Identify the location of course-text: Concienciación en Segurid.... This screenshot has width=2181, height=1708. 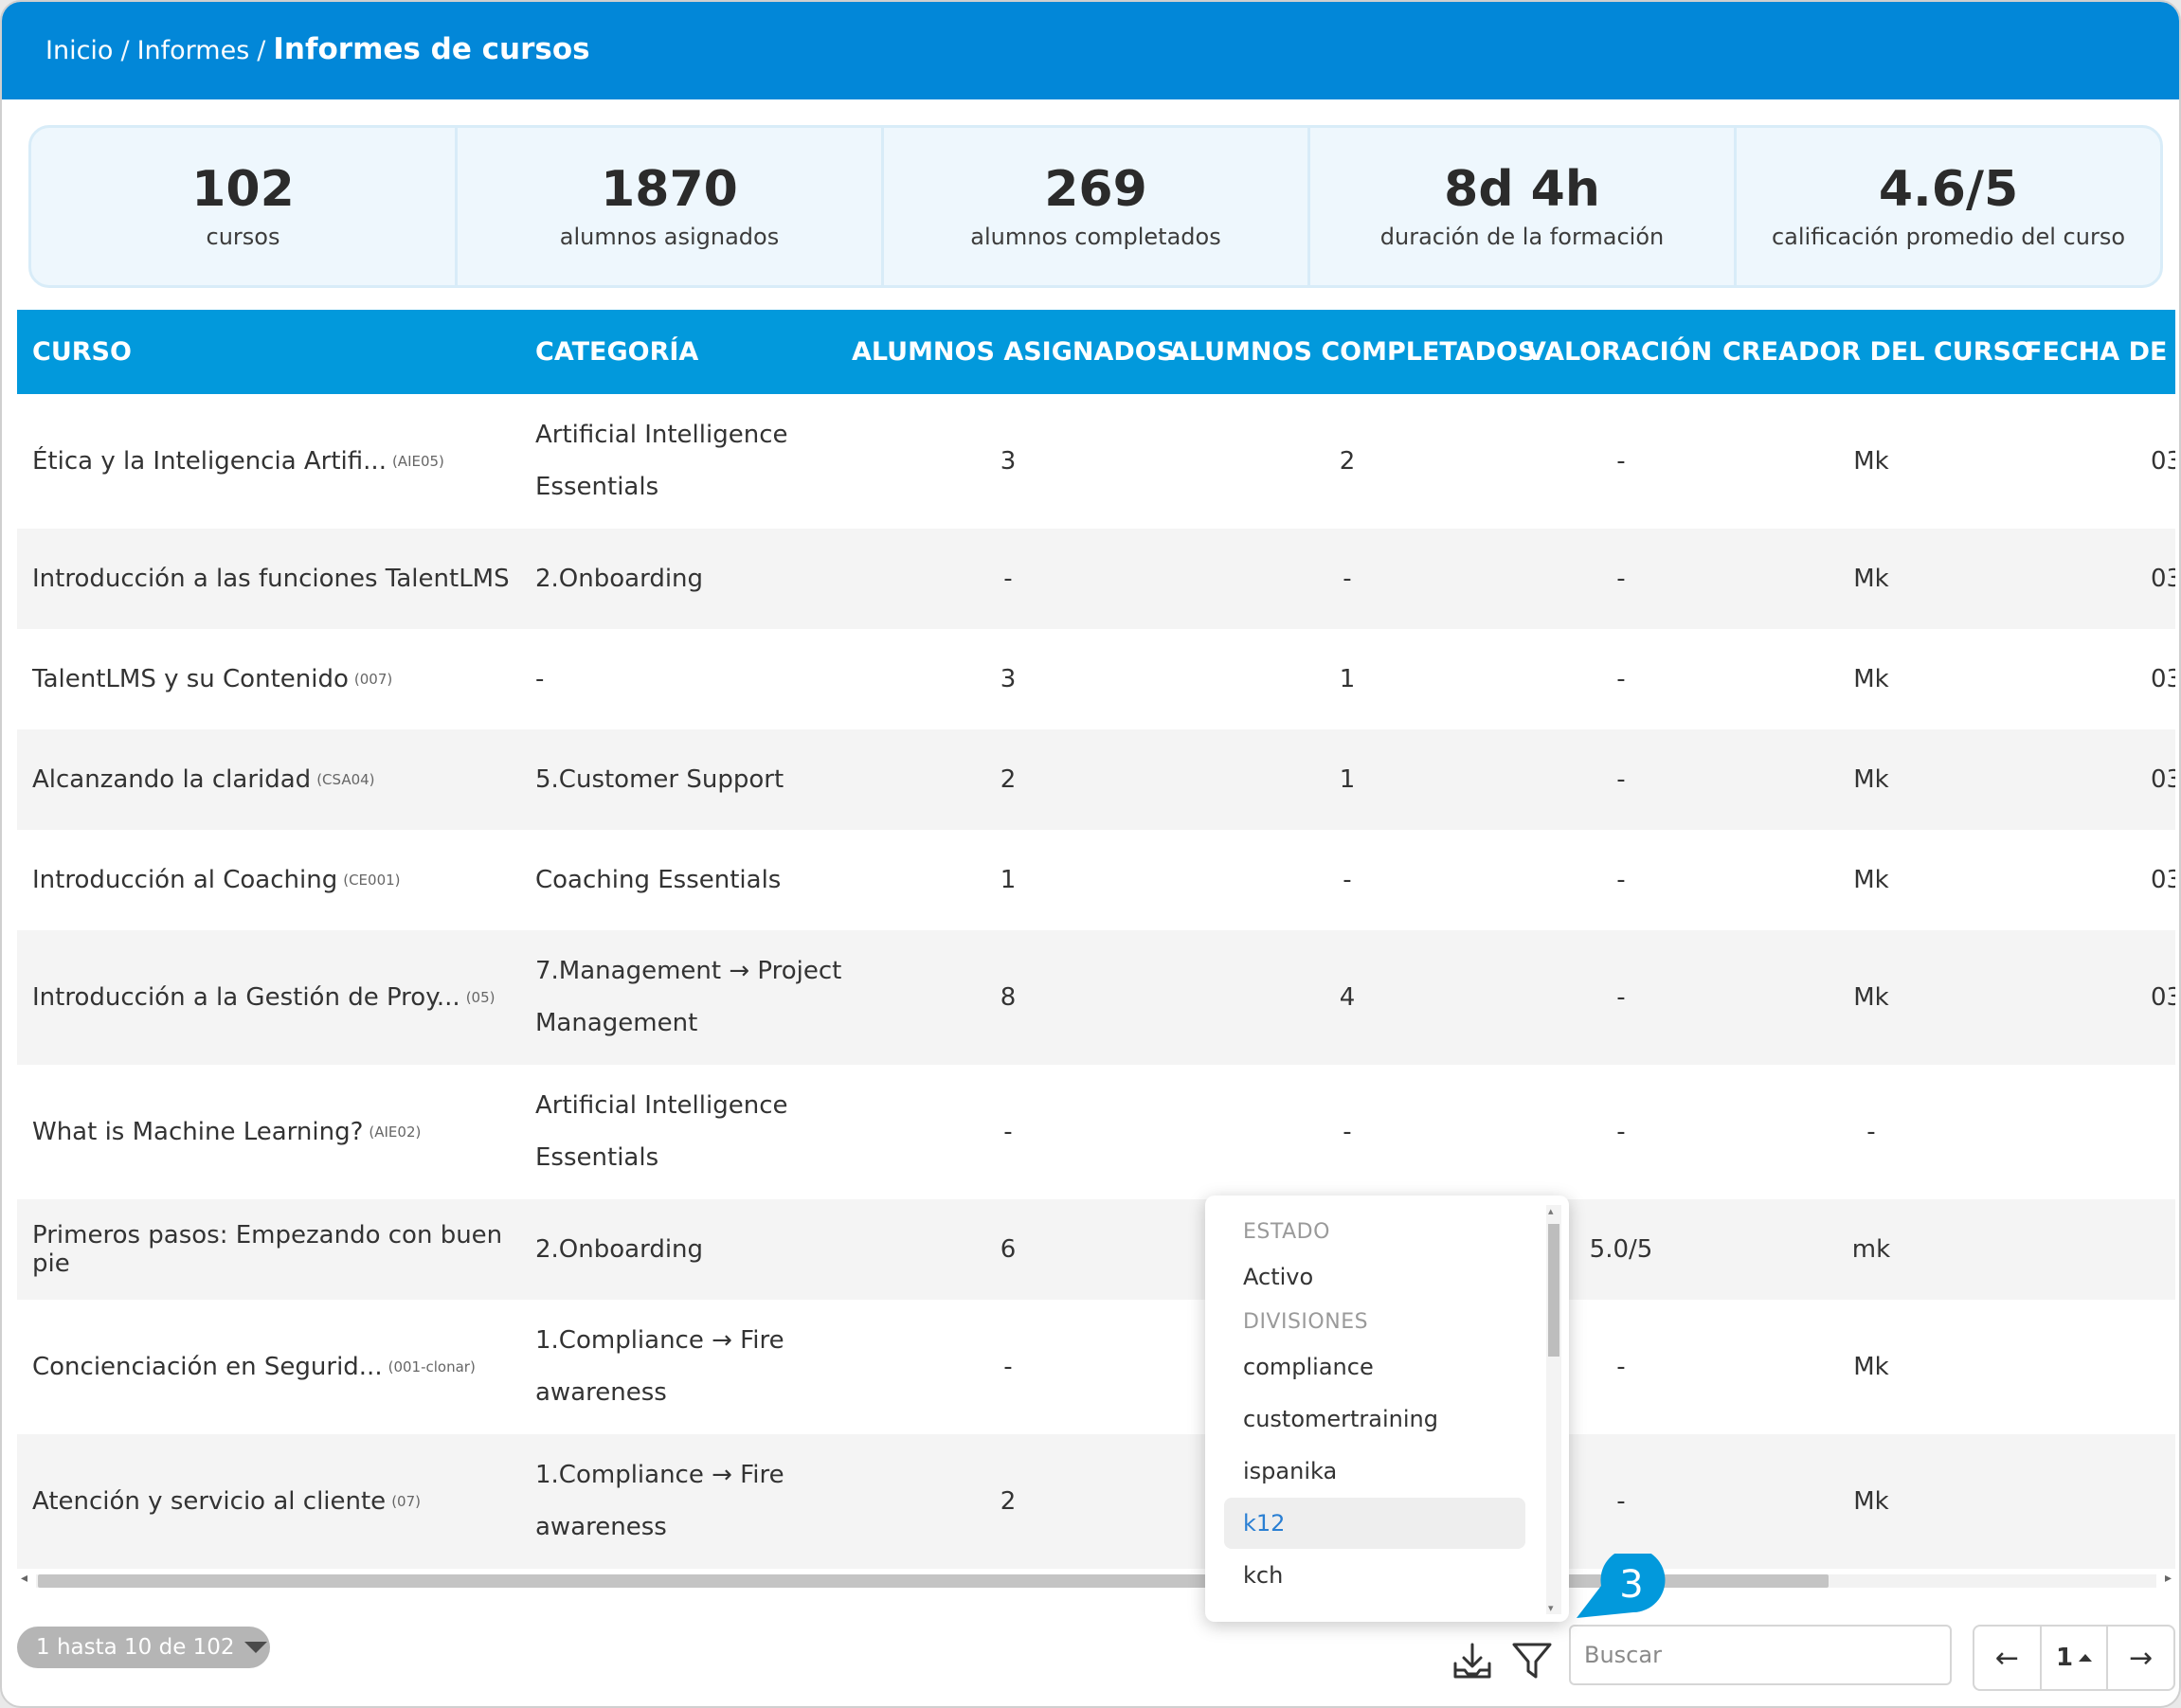
(207, 1367).